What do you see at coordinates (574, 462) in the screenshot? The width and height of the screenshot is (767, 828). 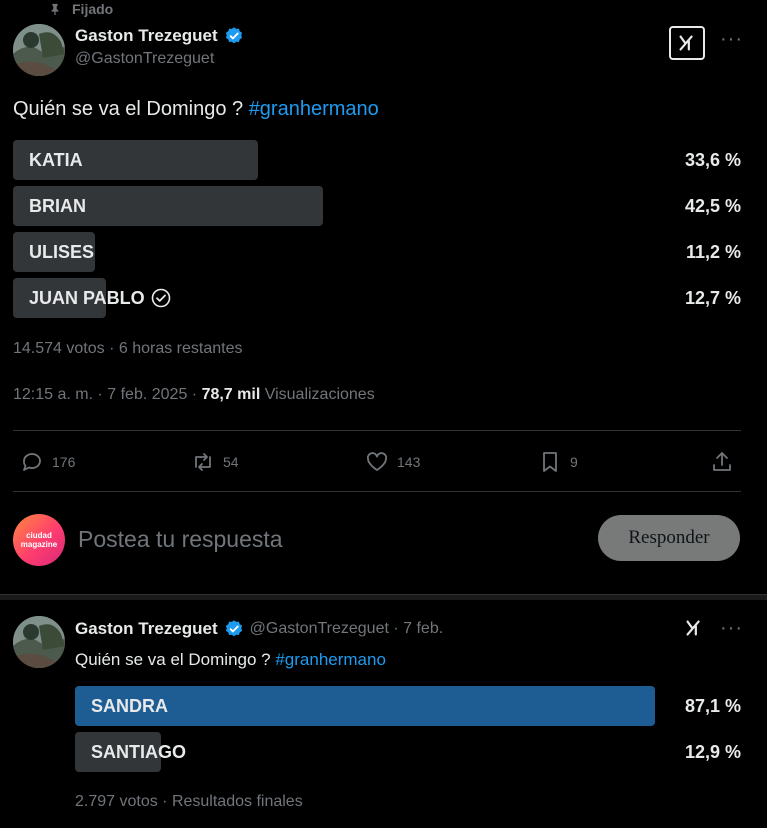 I see `bookmark-count: 9` at bounding box center [574, 462].